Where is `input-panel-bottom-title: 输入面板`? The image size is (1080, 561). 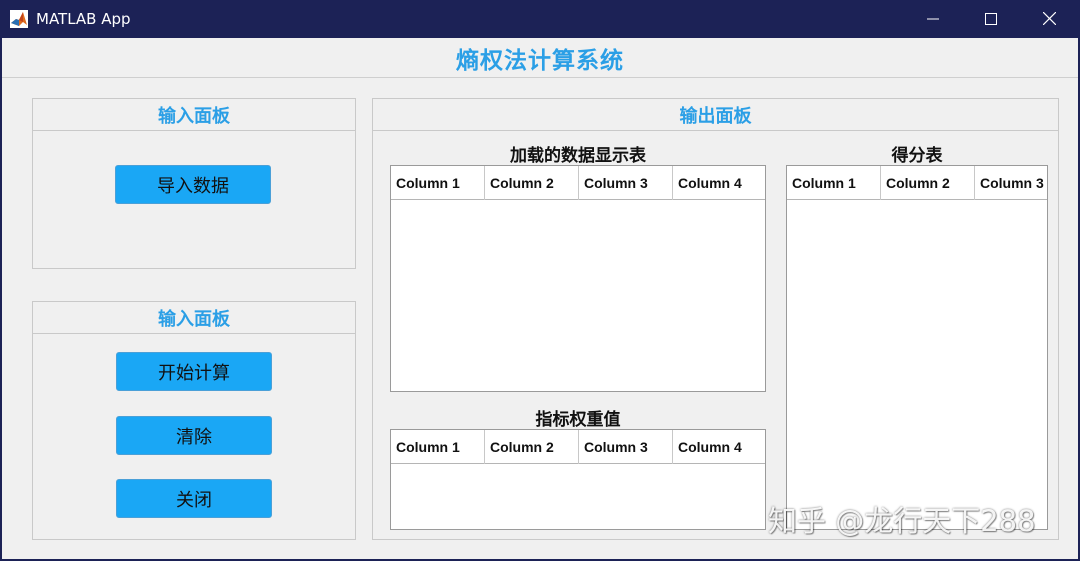 input-panel-bottom-title: 输入面板 is located at coordinates (194, 318).